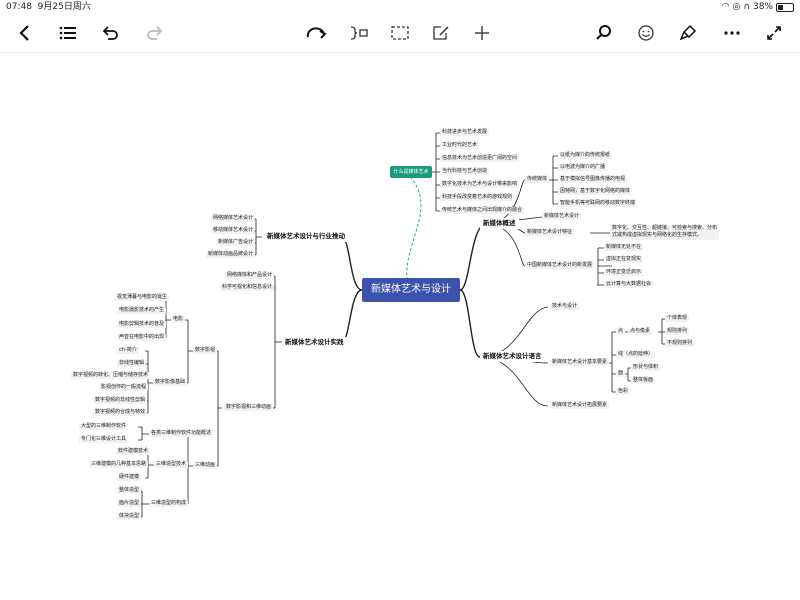  Describe the element at coordinates (48, 7) in the screenshot. I see `status-time-date: 07:48 9月25日周六` at that location.